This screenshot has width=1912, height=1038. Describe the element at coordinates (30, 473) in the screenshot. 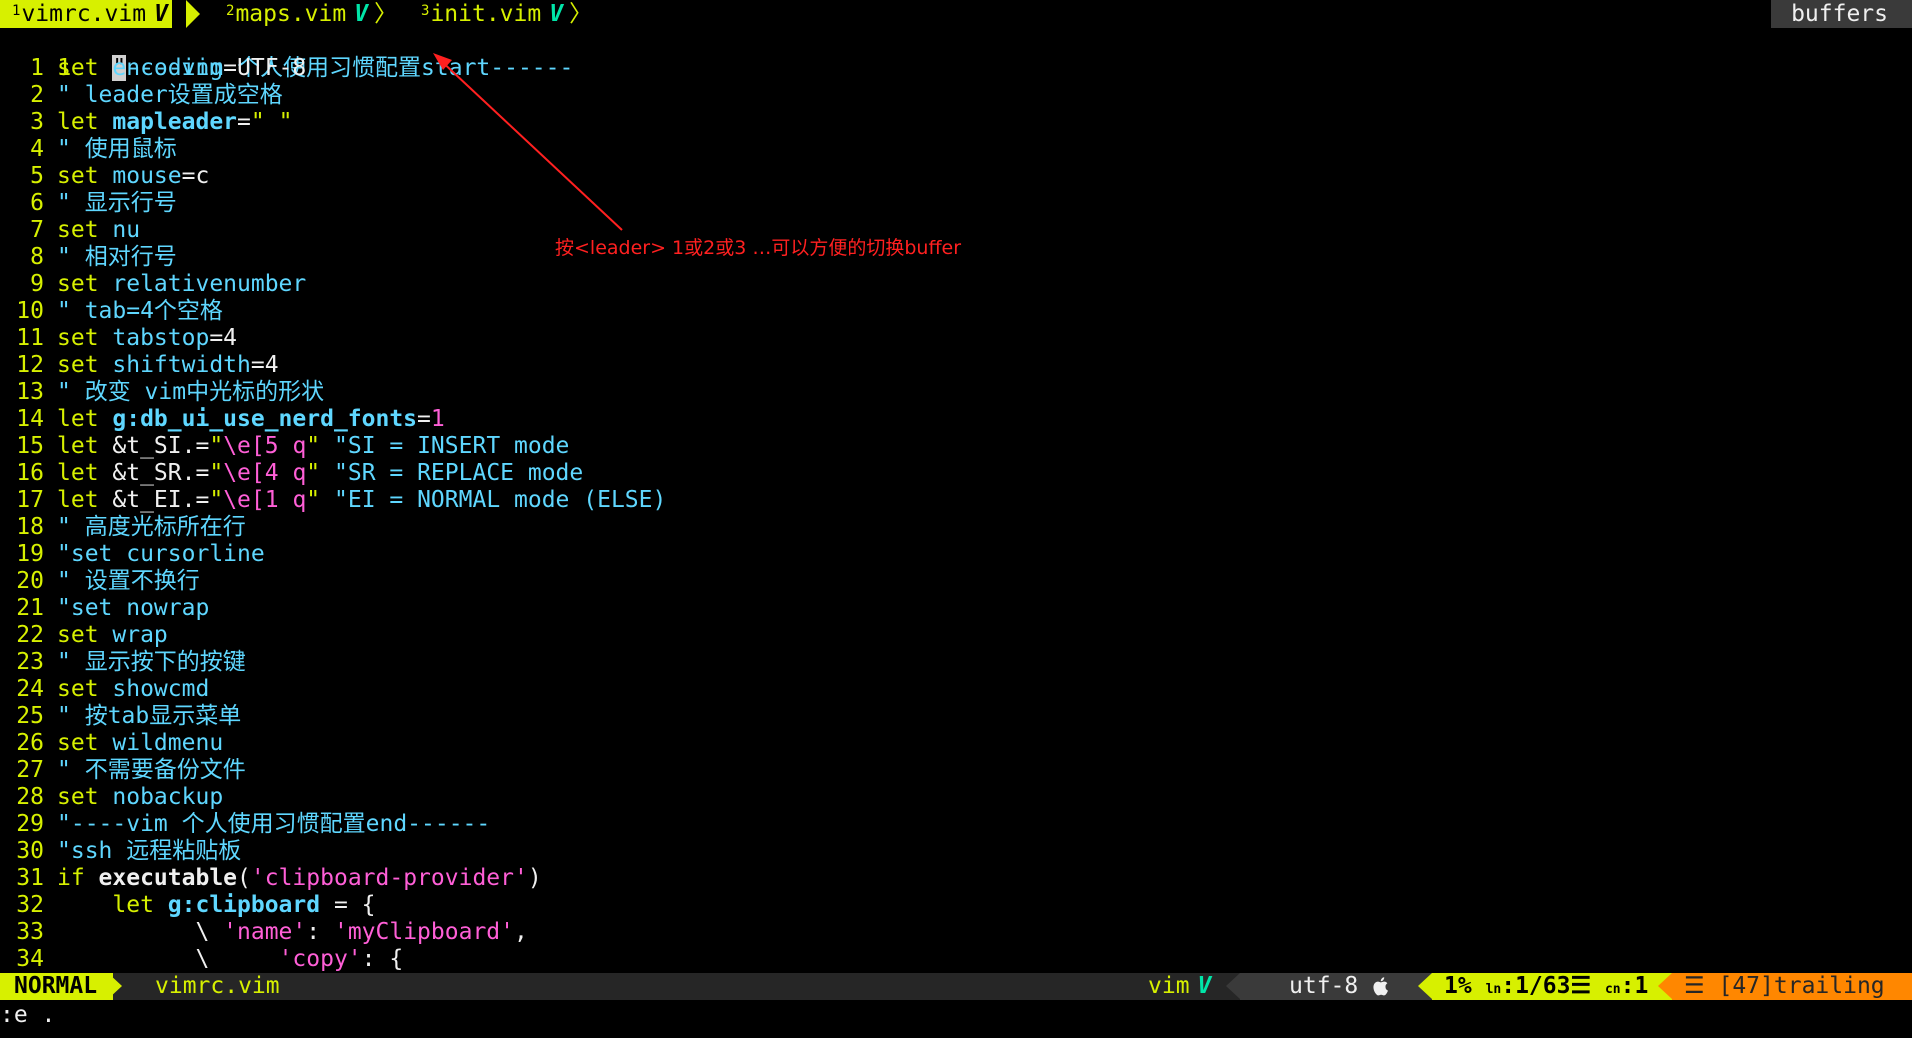

I see `line-number: 16` at that location.